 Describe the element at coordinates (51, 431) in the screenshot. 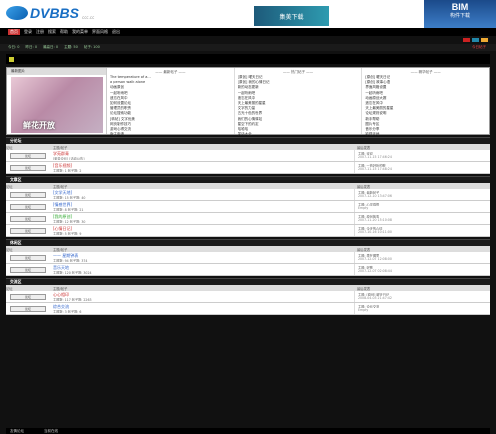

I see `footer-item: 当前在线` at that location.